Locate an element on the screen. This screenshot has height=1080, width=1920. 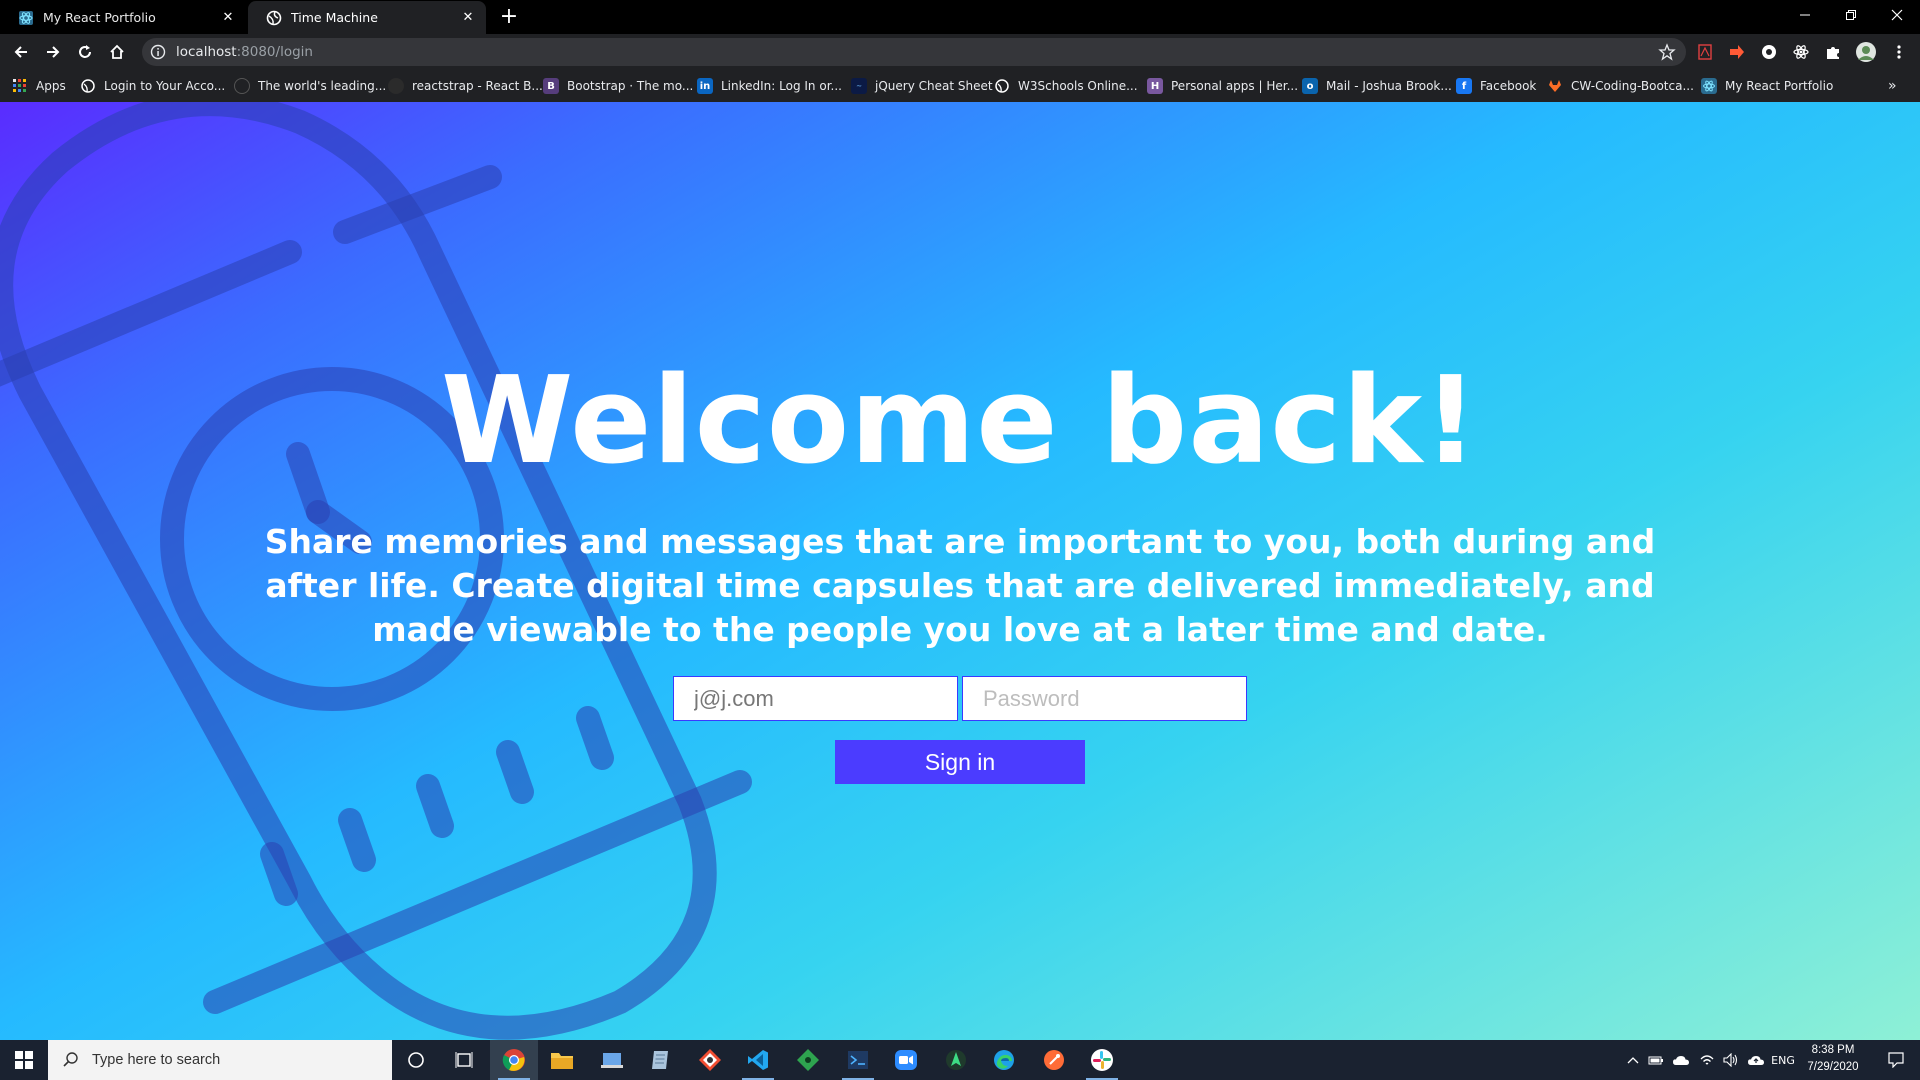
zoom-icon is located at coordinates (906, 1060).